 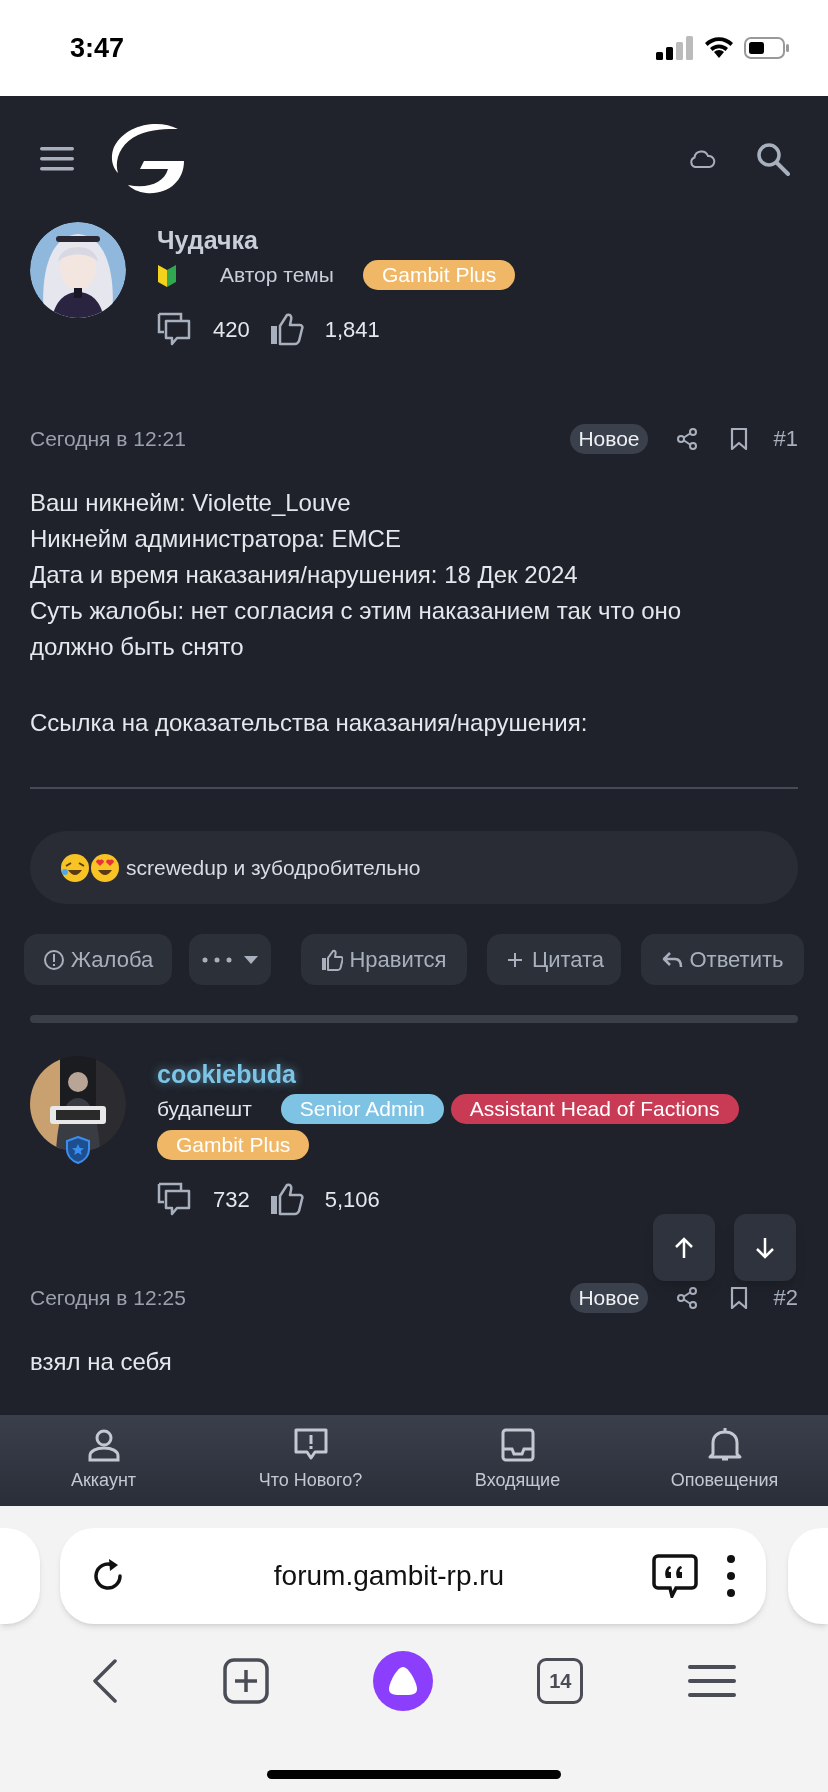 I want to click on nav-tab: Входящие, so click(x=517, y=1460).